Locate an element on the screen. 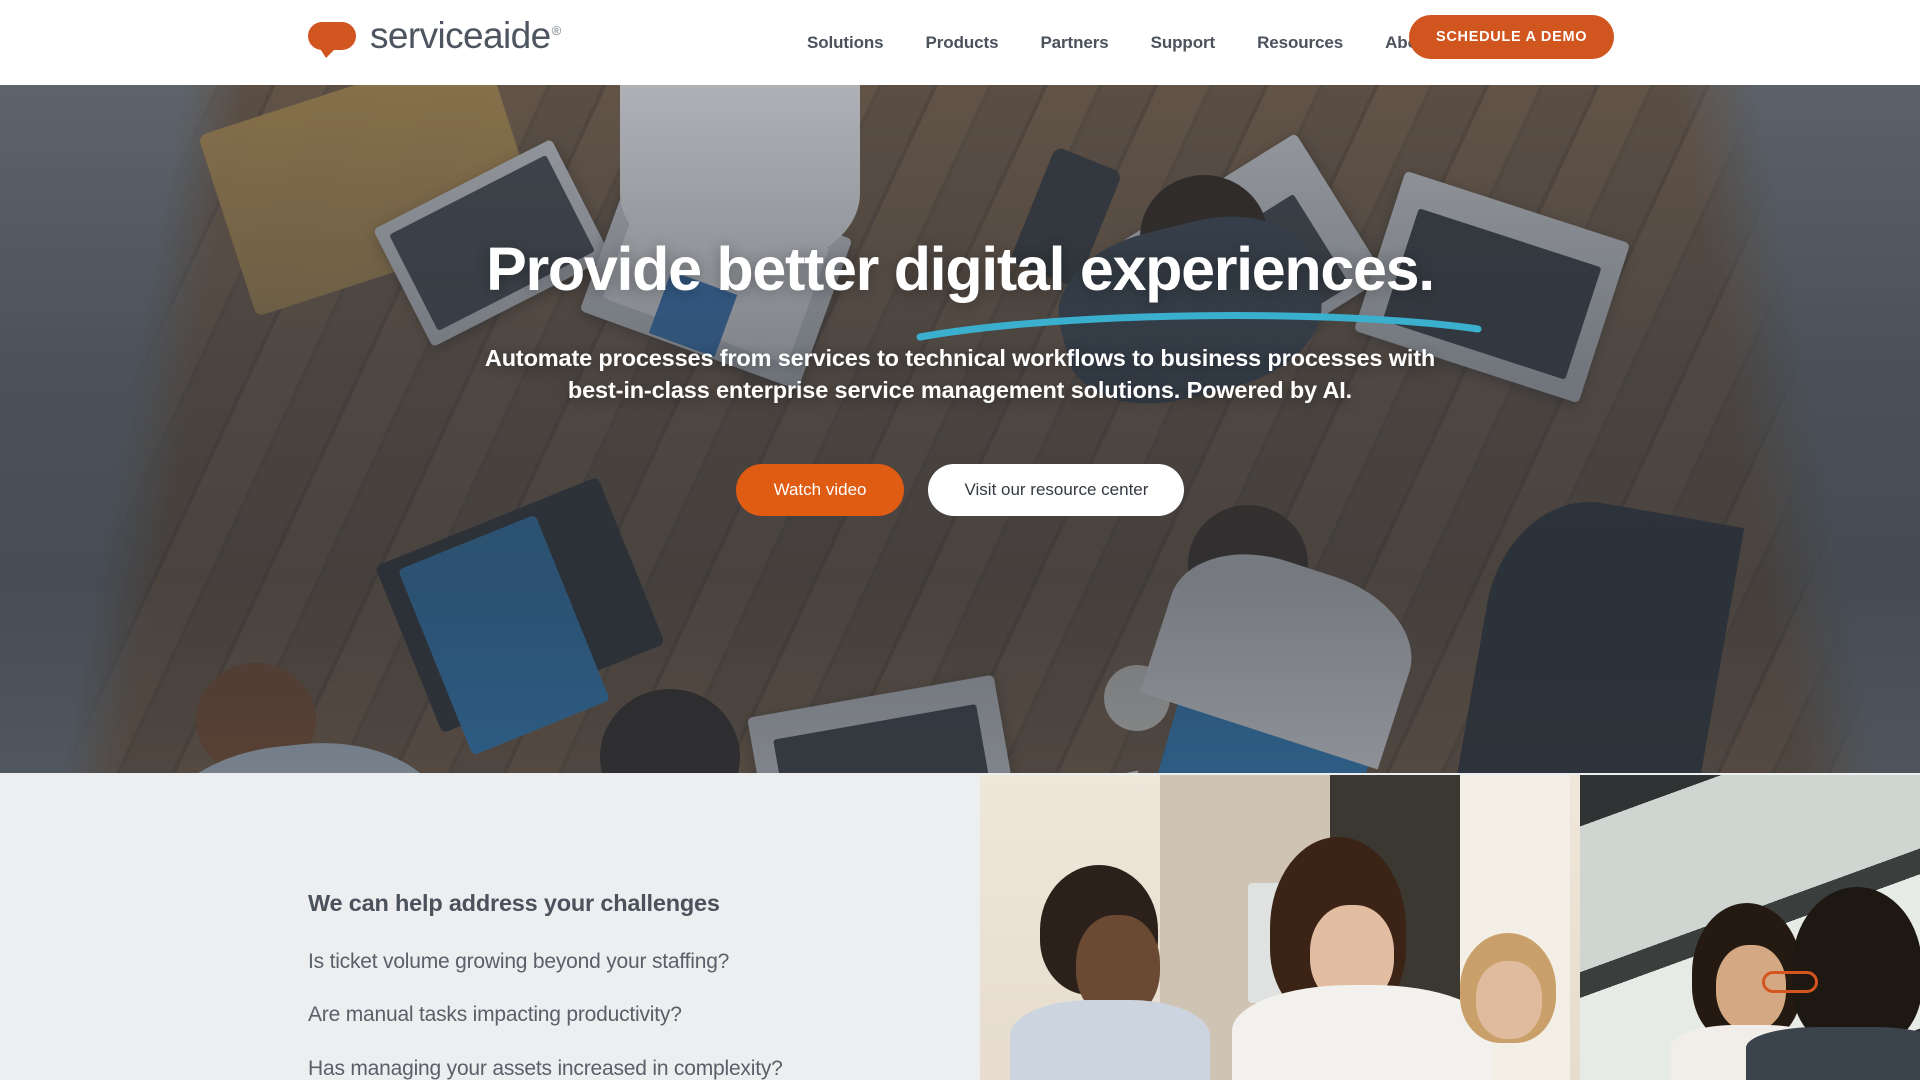 Image resolution: width=1920 pixels, height=1080 pixels. schedule-a-demo-button: SCHEDULE A DEMO is located at coordinates (1512, 37).